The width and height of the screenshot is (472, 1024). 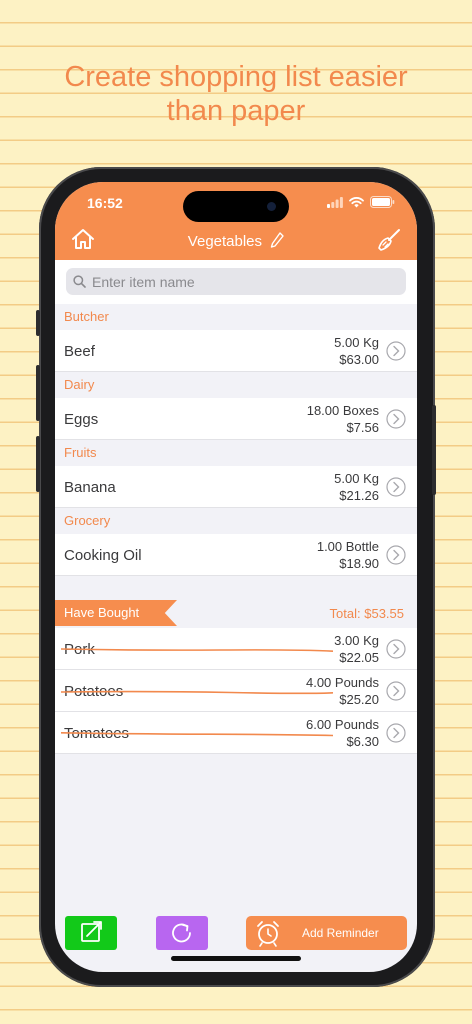 I want to click on clear-list-button, so click(x=389, y=242).